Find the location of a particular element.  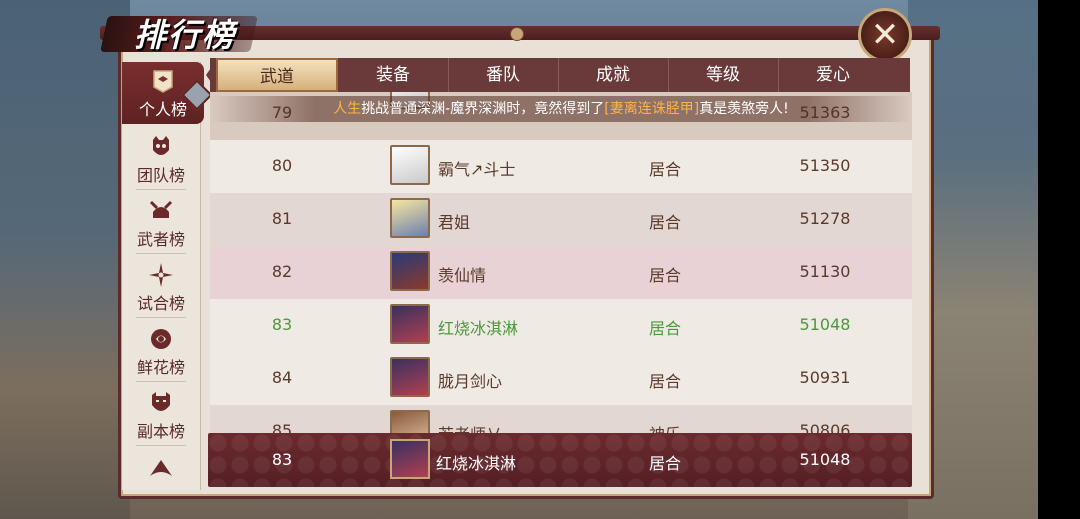

close-button: ✕ is located at coordinates (885, 35).